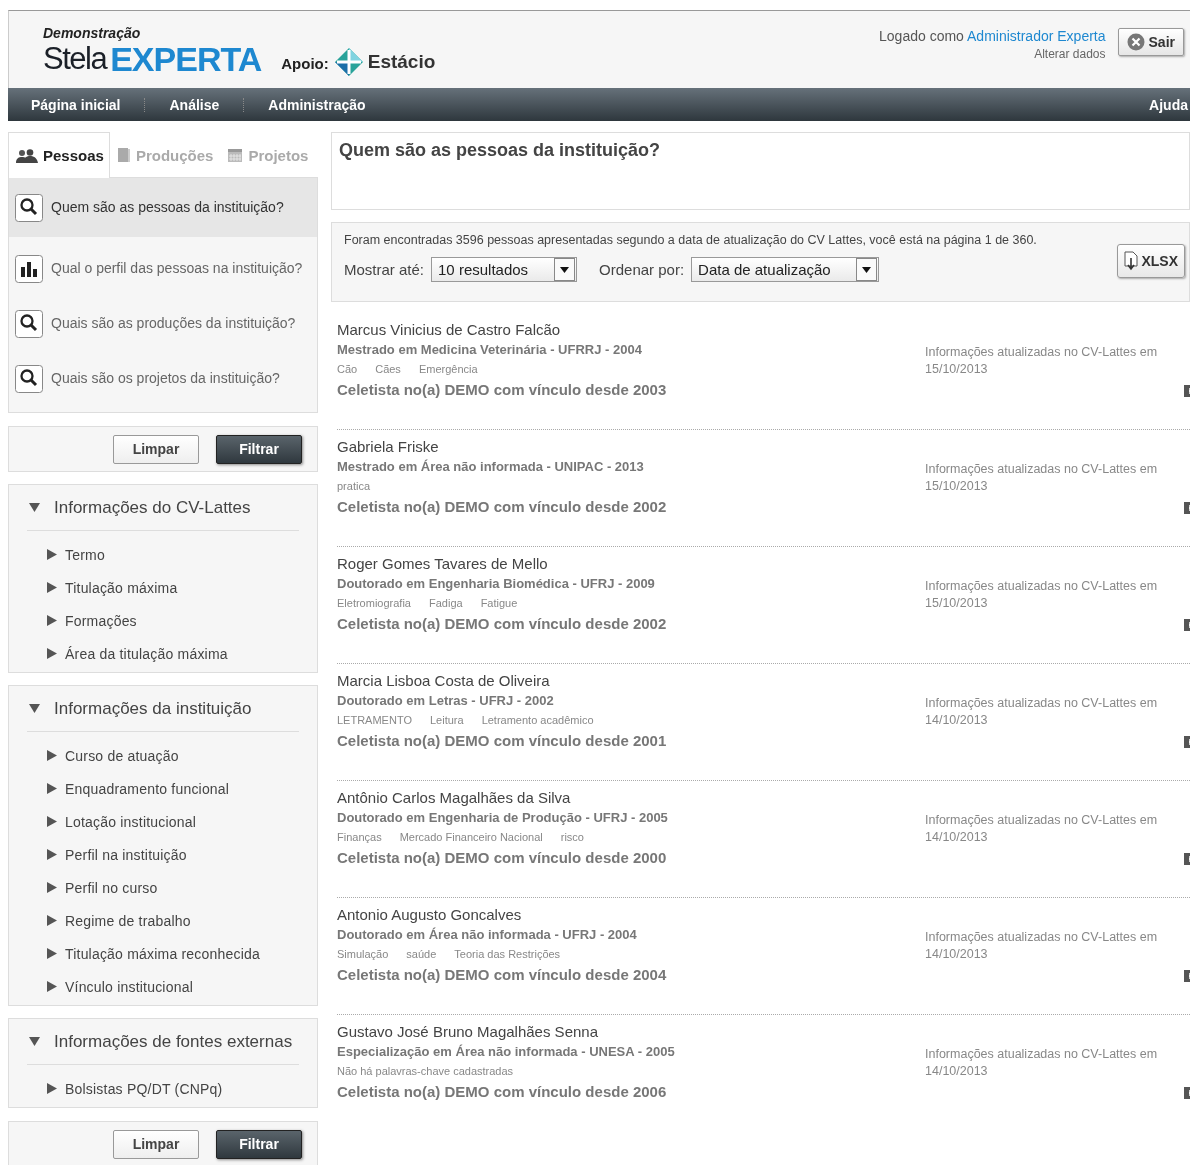 This screenshot has width=1190, height=1165. I want to click on book-icon, so click(123, 155).